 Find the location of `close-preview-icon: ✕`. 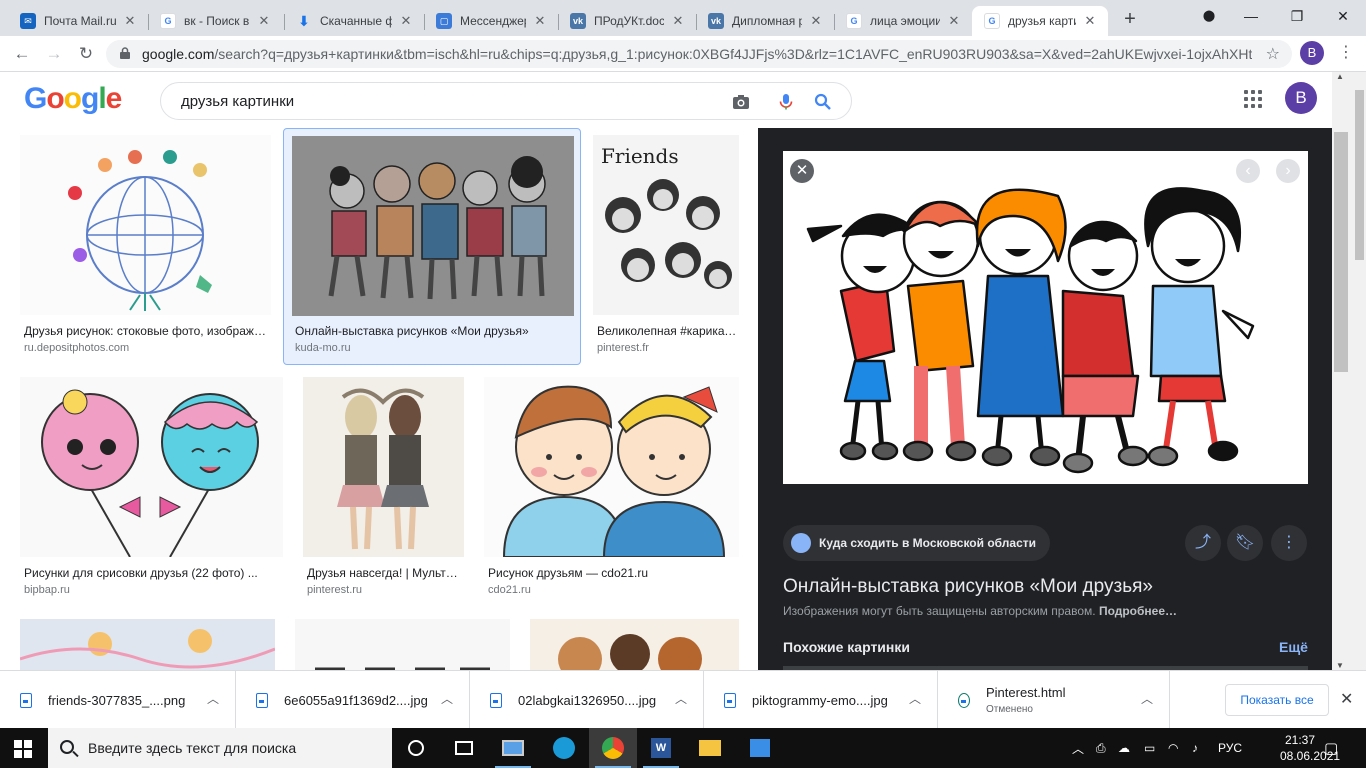

close-preview-icon: ✕ is located at coordinates (802, 171).